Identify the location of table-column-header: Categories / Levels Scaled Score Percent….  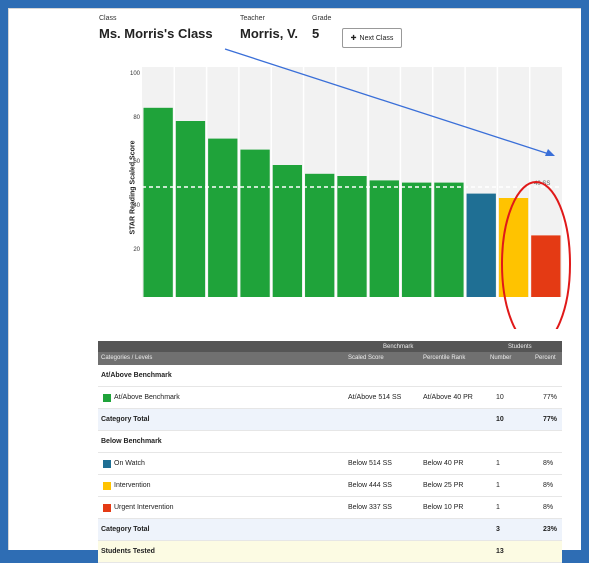
(330, 358).